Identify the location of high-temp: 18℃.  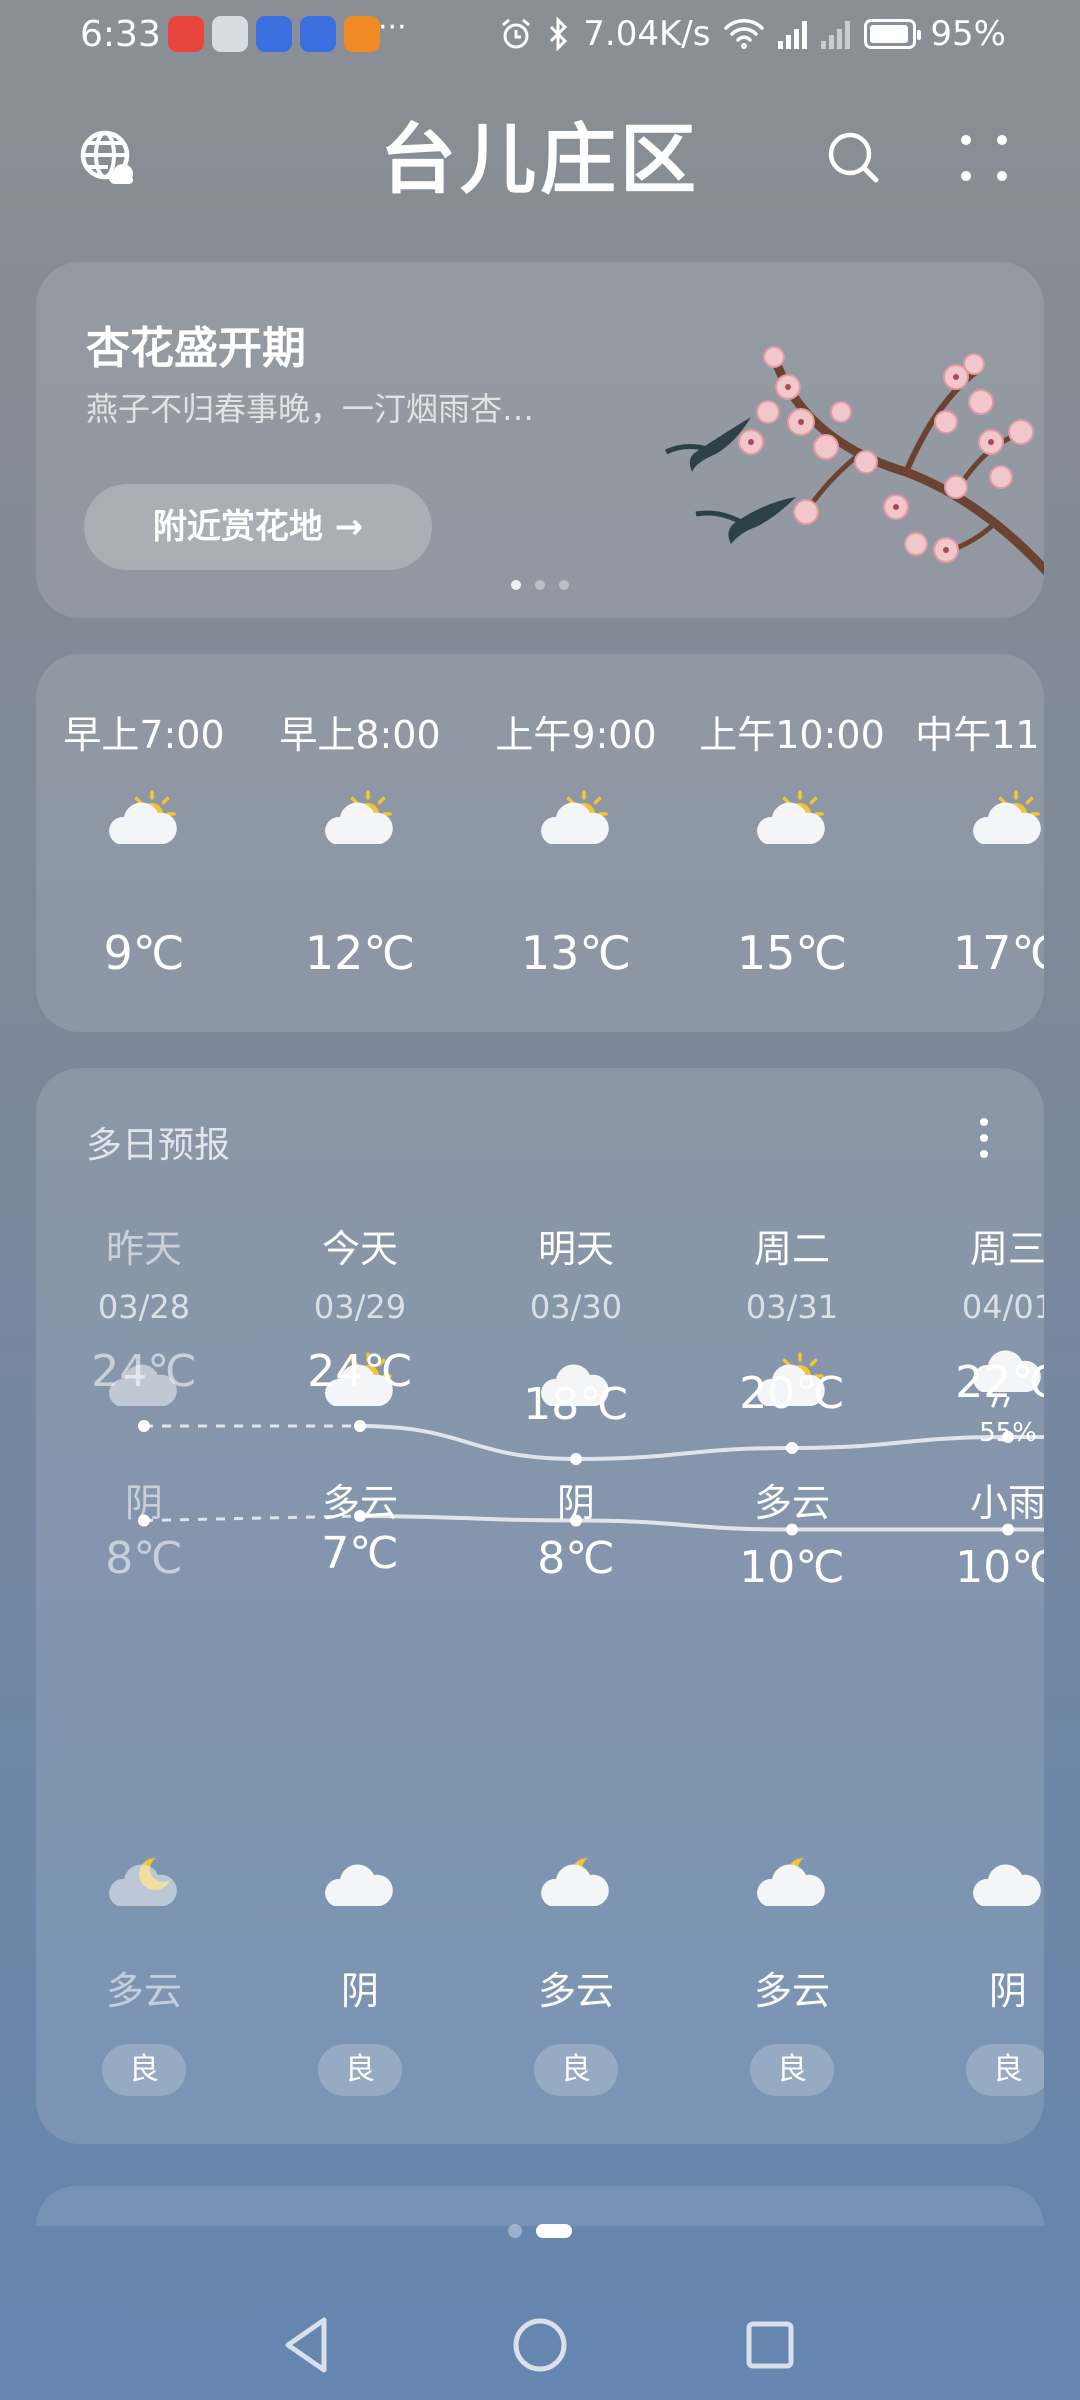
(576, 1404).